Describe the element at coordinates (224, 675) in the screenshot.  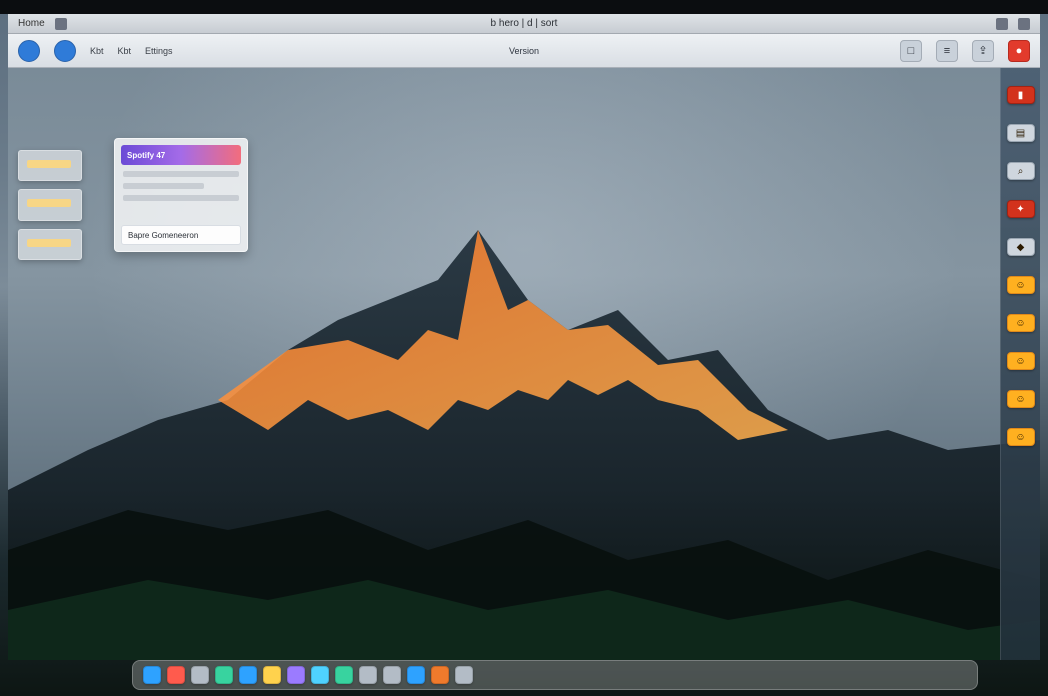
I see `messages-app-icon` at that location.